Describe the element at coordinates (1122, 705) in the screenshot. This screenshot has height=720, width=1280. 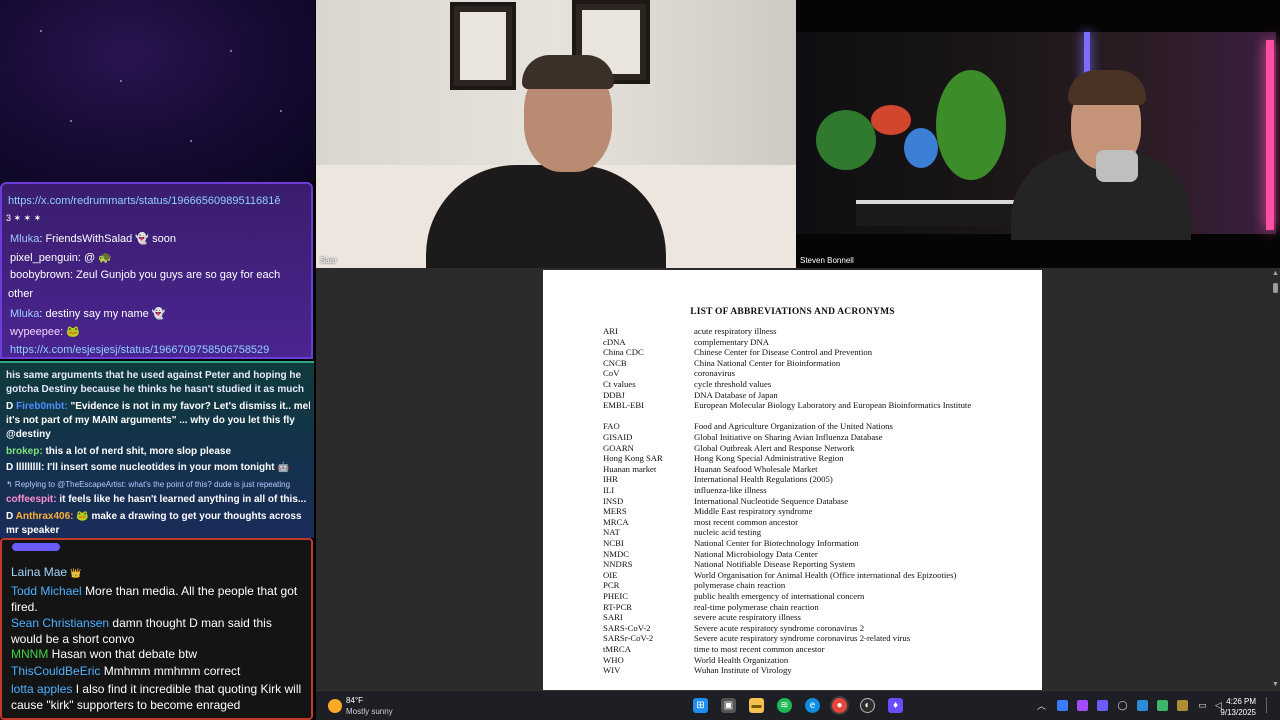
I see `tray-app-icon: ◯` at that location.